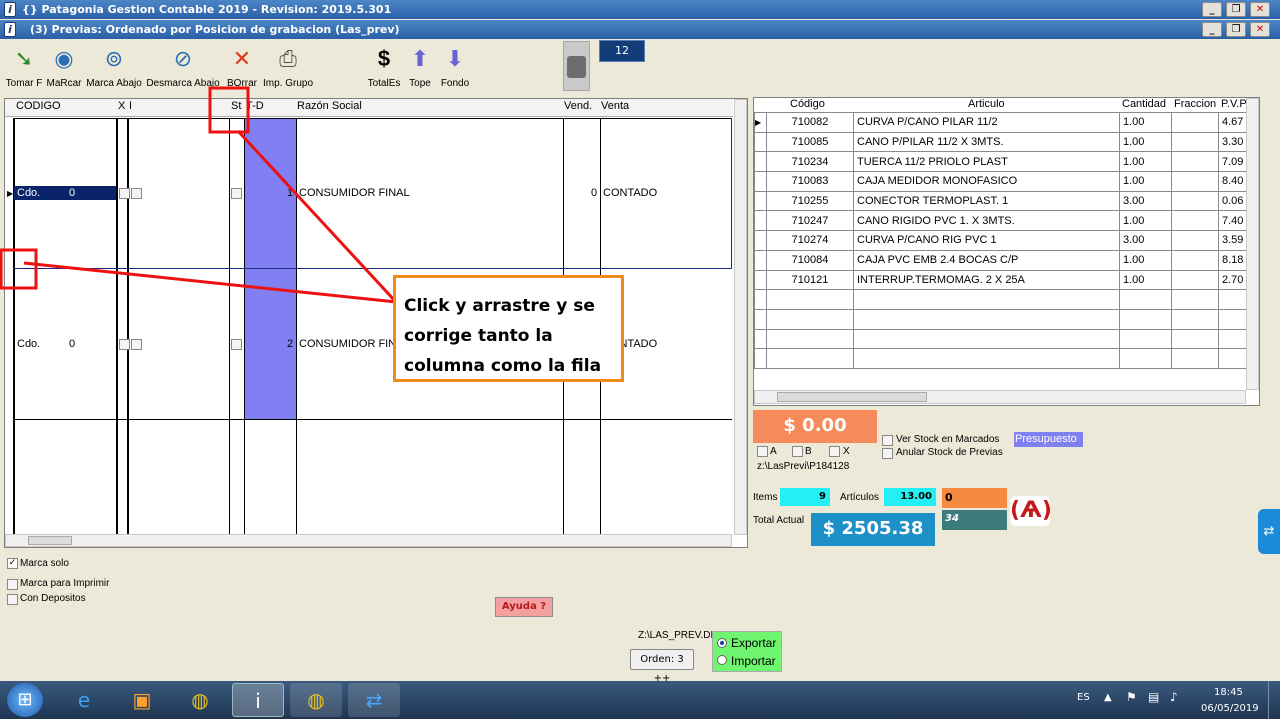 The width and height of the screenshot is (1280, 719). I want to click on row-codigo: Cdo., so click(29, 344).